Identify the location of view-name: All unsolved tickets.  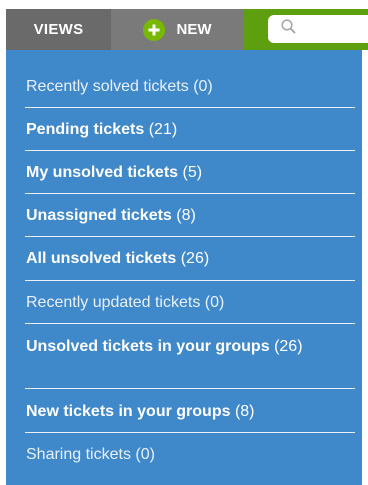
(101, 258).